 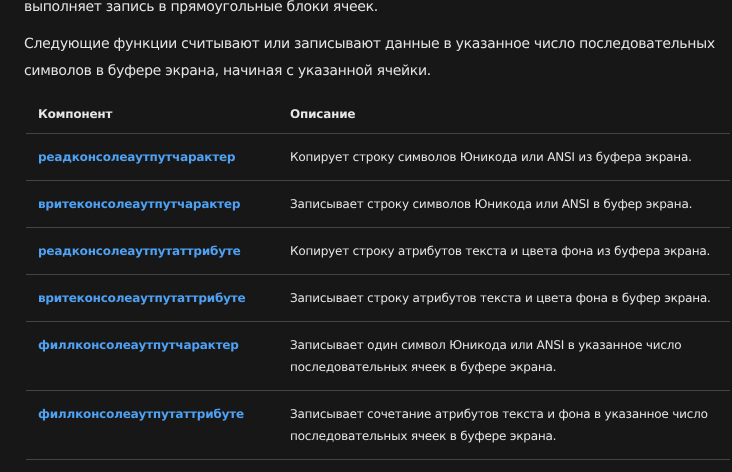 I want to click on table-cell: Записывает сочетание атрибутов текста и фона в указанное число последовательных ячеек в буфере экрана., so click(x=499, y=425).